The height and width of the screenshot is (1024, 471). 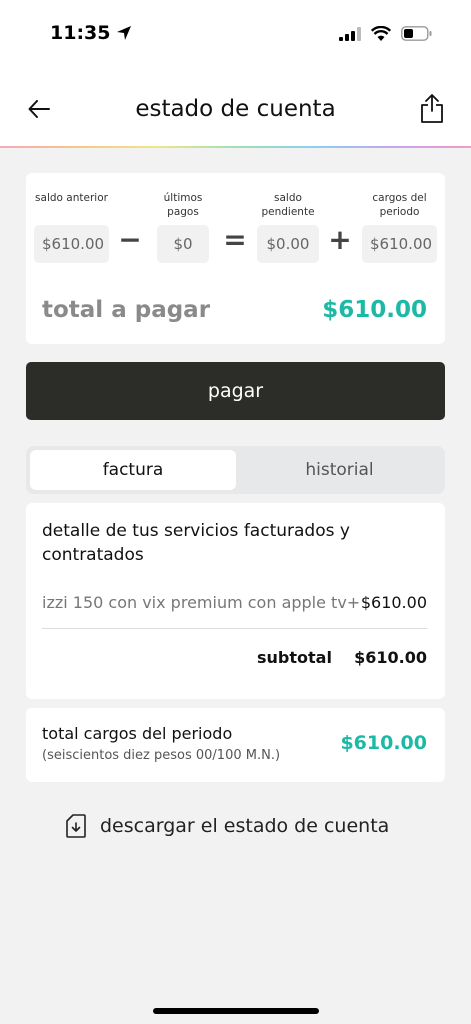 I want to click on page-title: estado de cuenta, so click(x=235, y=109).